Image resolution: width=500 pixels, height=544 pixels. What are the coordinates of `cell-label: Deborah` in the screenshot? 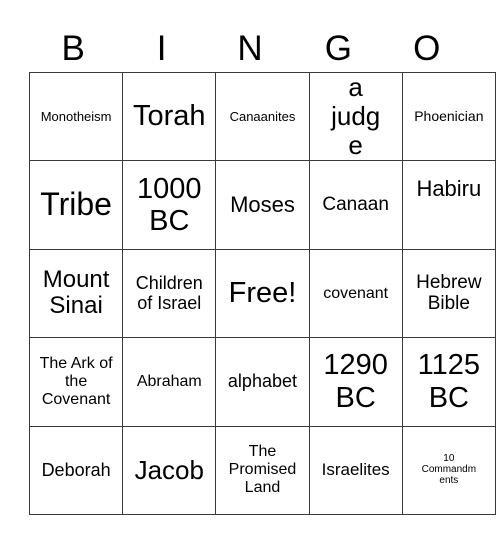 It's located at (76, 469).